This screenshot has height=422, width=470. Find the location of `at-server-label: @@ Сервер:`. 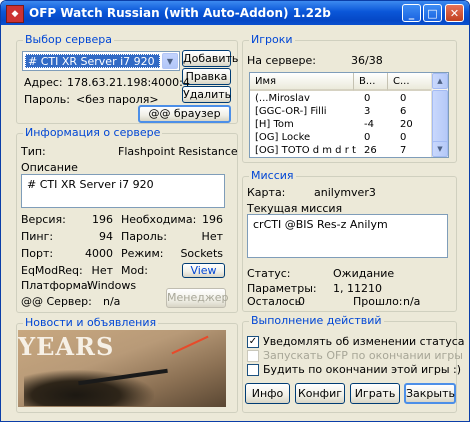

at-server-label: @@ Сервер: is located at coordinates (56, 301).